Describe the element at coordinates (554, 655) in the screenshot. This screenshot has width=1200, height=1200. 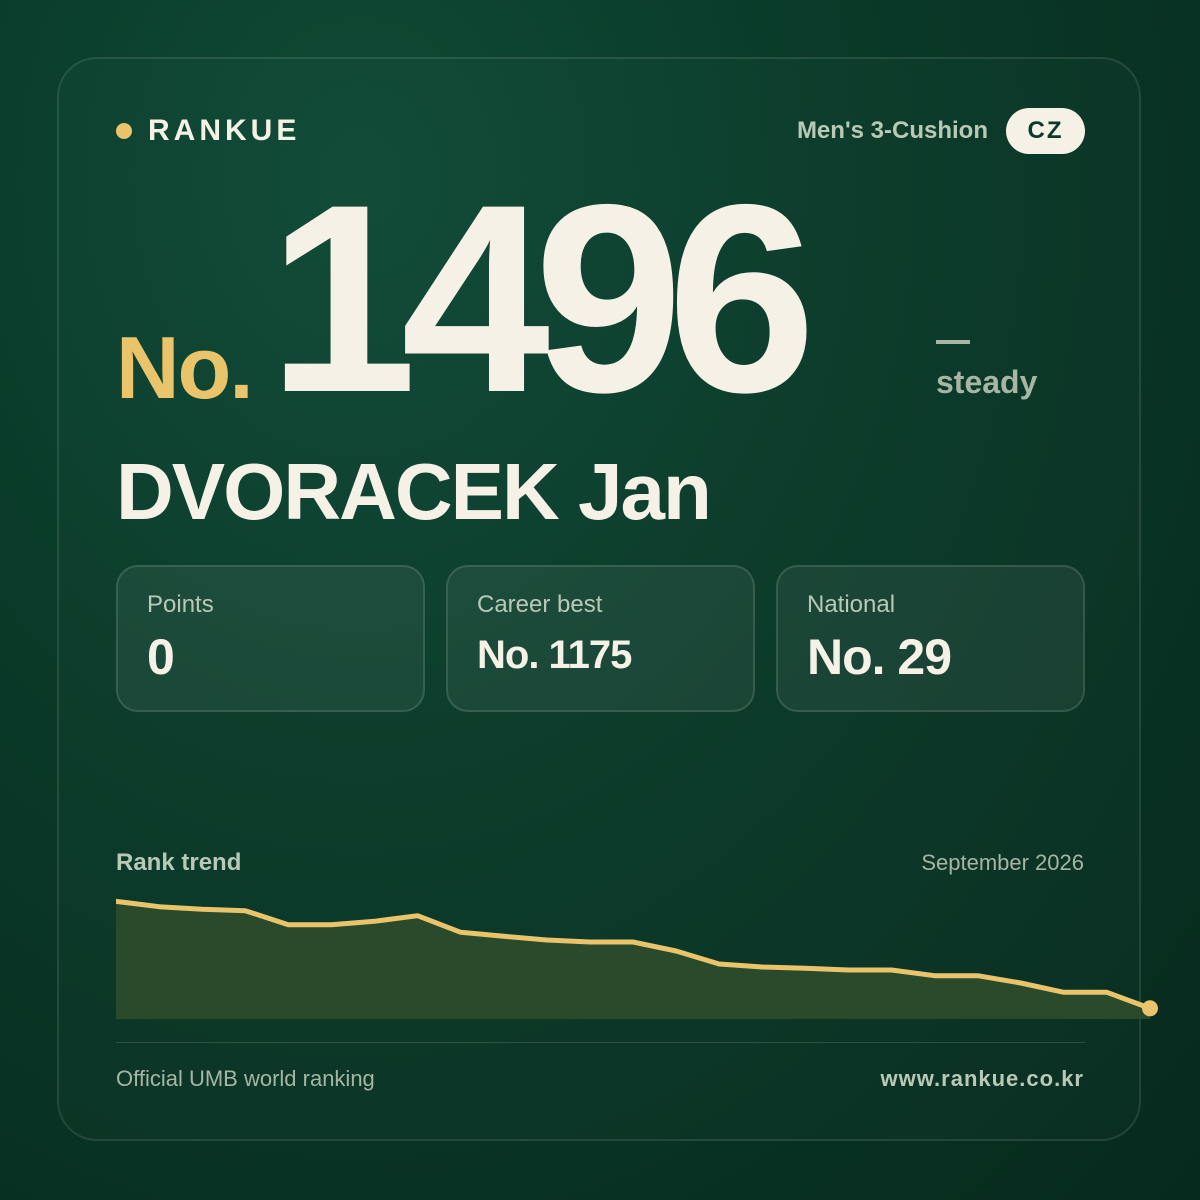
I see `stat-value: No. 1175` at that location.